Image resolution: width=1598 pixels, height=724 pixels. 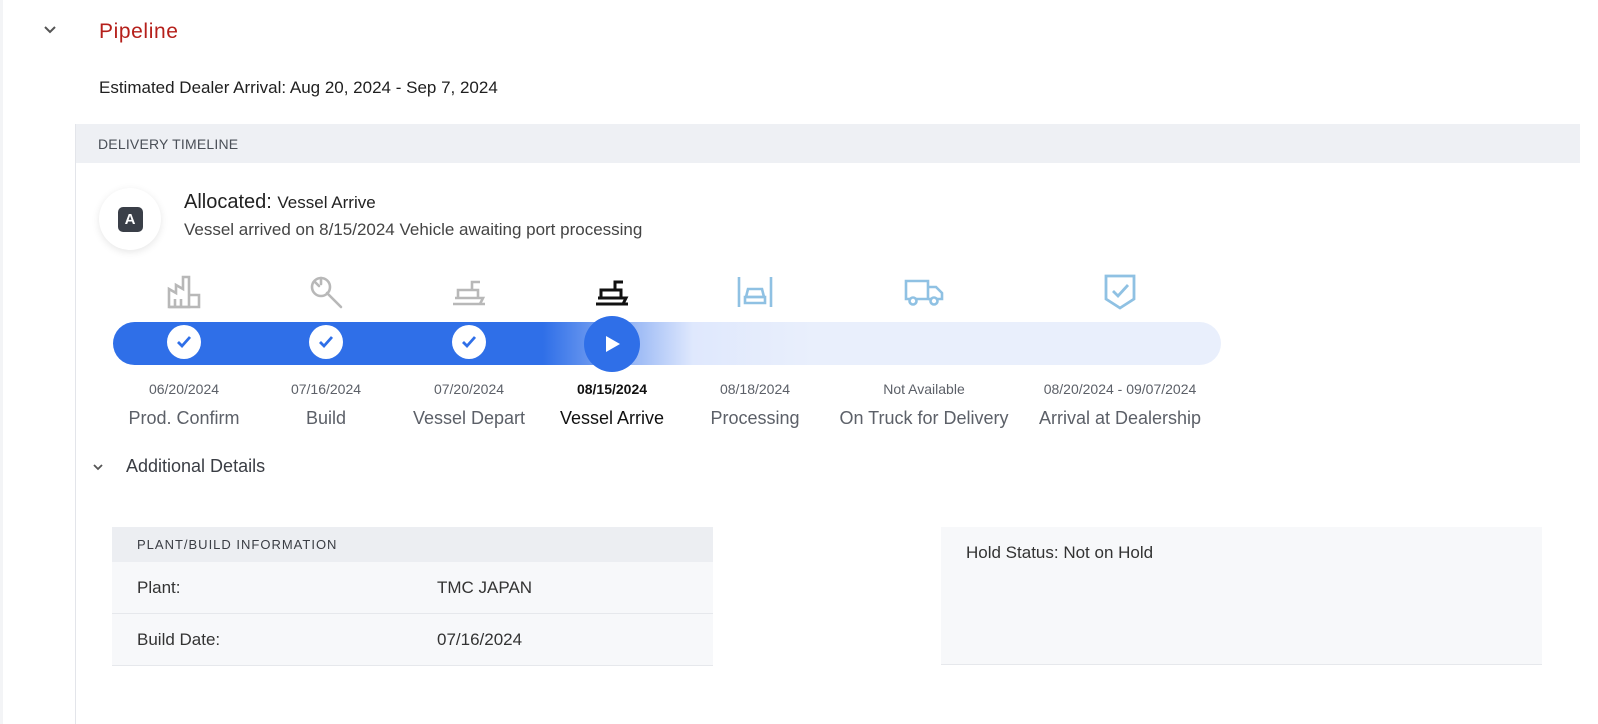 What do you see at coordinates (326, 292) in the screenshot?
I see `wrench-icon` at bounding box center [326, 292].